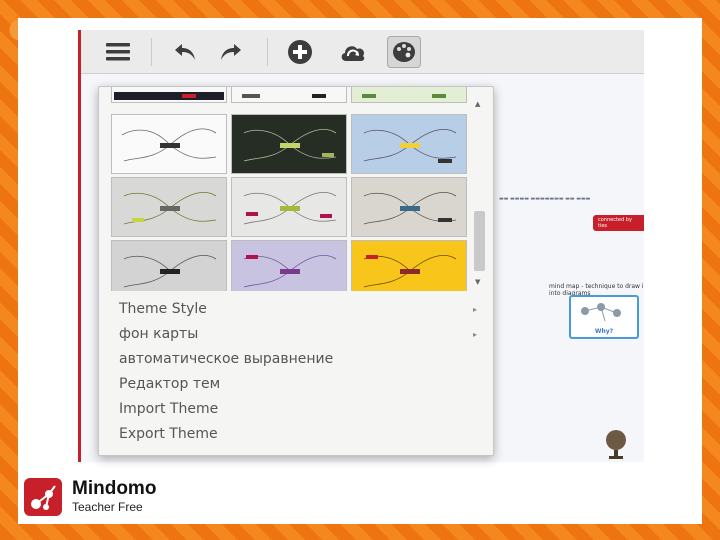 This screenshot has width=720, height=540. Describe the element at coordinates (43, 497) in the screenshot. I see `mindomo-logo-icon` at that location.